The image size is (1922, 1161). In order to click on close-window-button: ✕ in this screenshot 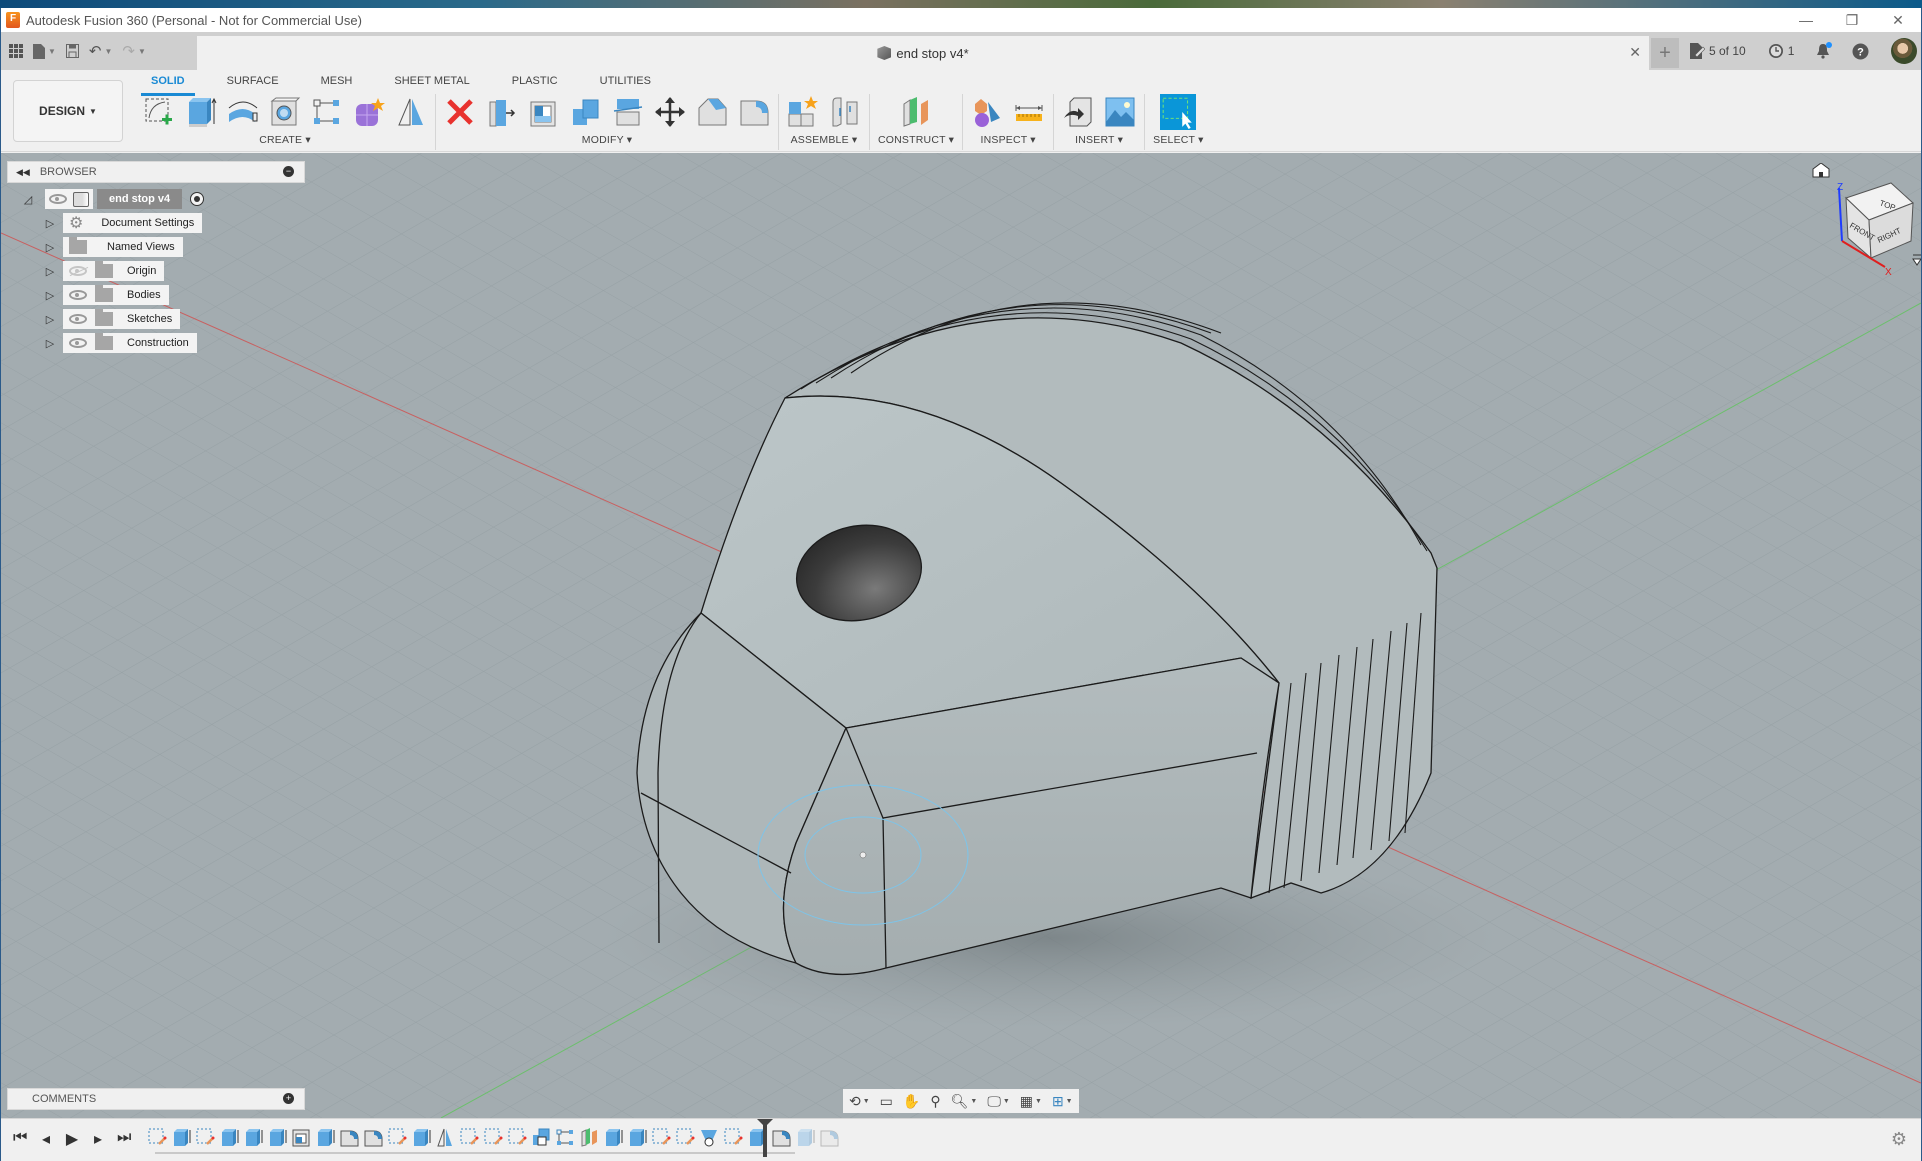, I will do `click(1898, 20)`.